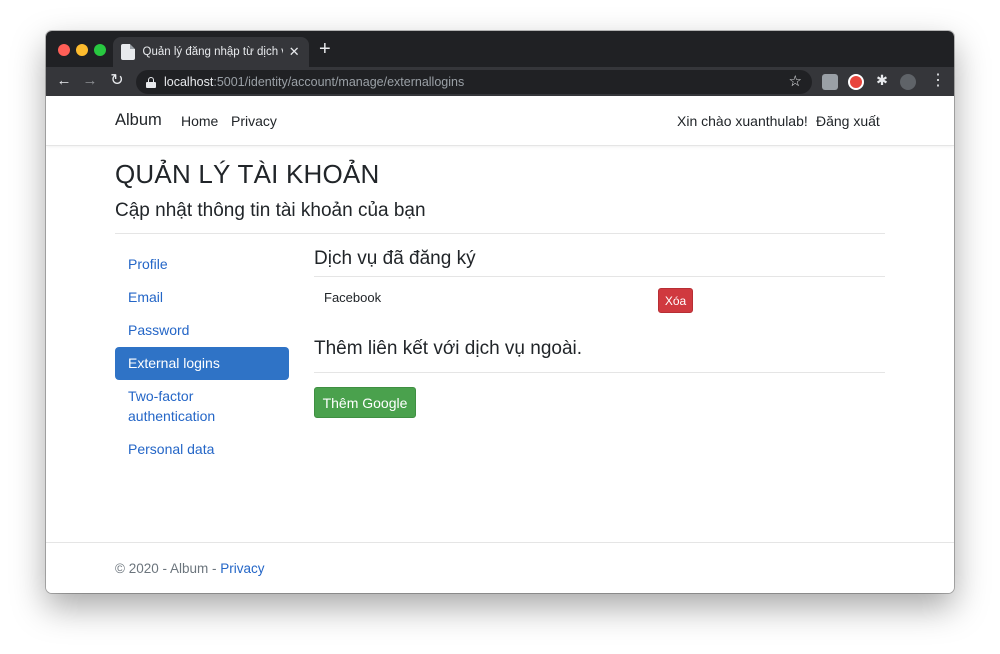 The height and width of the screenshot is (654, 1000). I want to click on footer-privacy-link: Privacy, so click(242, 568).